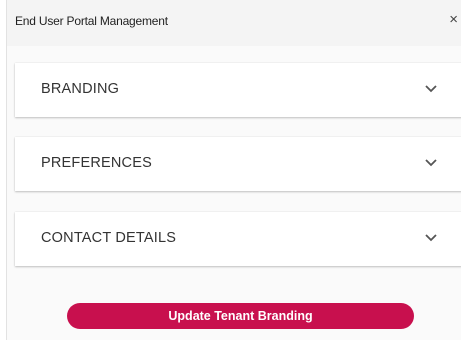 The width and height of the screenshot is (461, 340). I want to click on section-contact-details-label: CONTACT DETAILS, so click(109, 238).